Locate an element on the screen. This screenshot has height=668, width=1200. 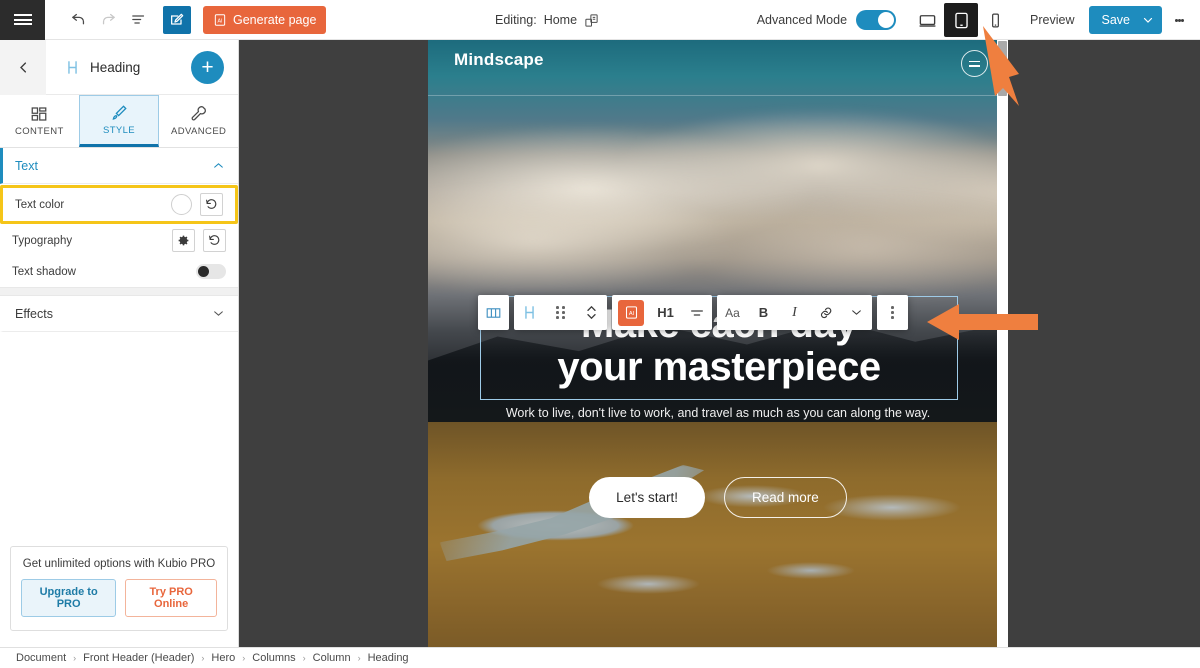
advanced-mode-label: Advanced Mode is located at coordinates (802, 20).